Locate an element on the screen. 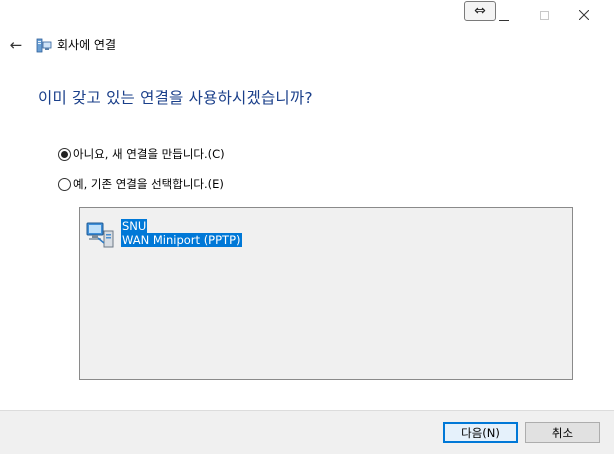  minimize-button is located at coordinates (504, 15).